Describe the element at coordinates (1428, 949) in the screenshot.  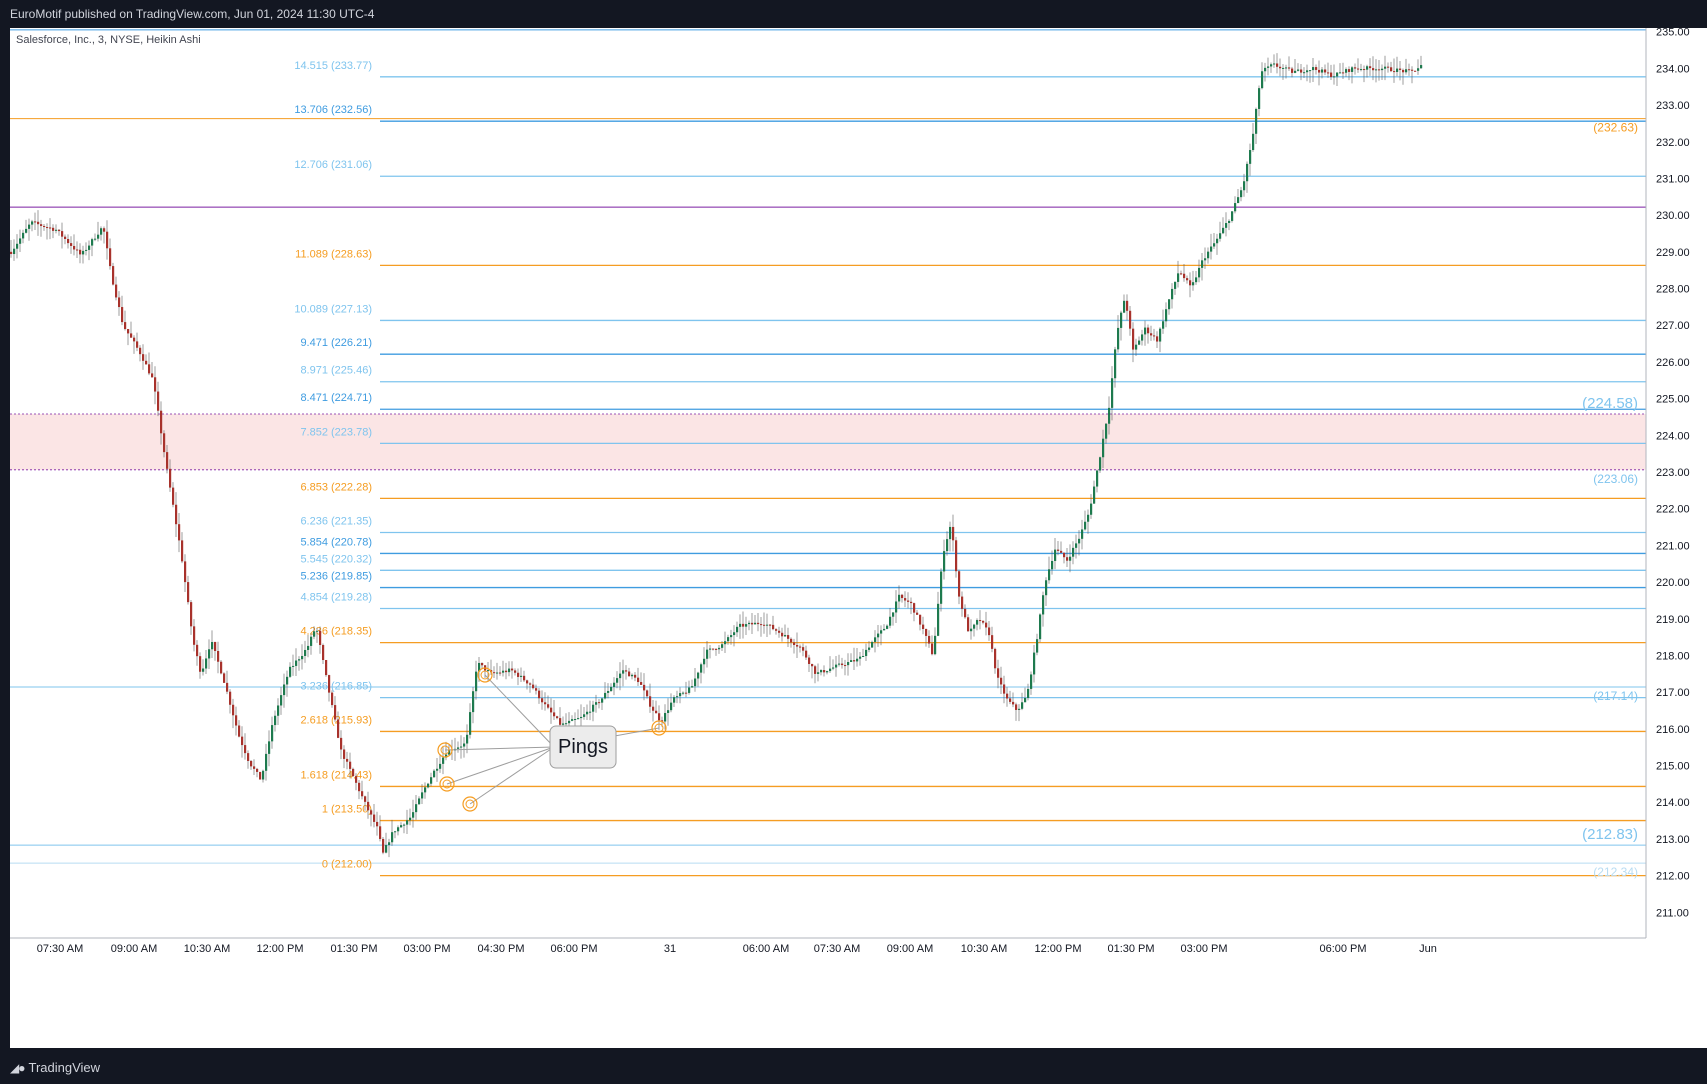
I see `x-tick-label-17: Jun` at that location.